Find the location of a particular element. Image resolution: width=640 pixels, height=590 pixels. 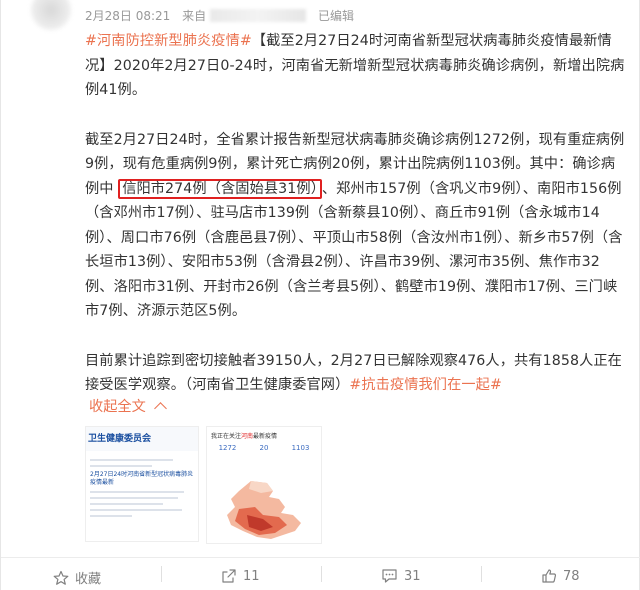

favorite-label: 收藏 is located at coordinates (88, 579).